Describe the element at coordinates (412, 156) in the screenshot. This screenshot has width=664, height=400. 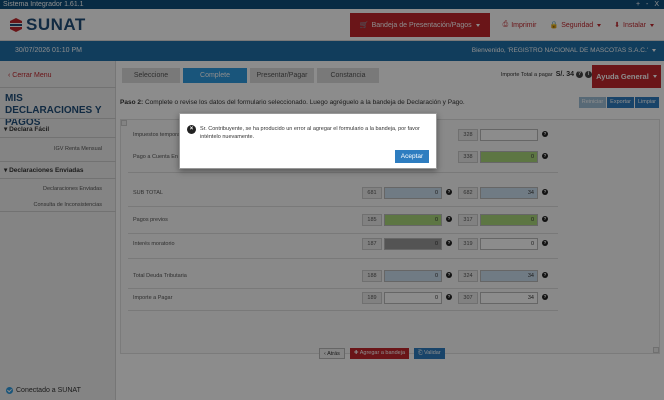
I see `accept-button: Aceptar` at that location.